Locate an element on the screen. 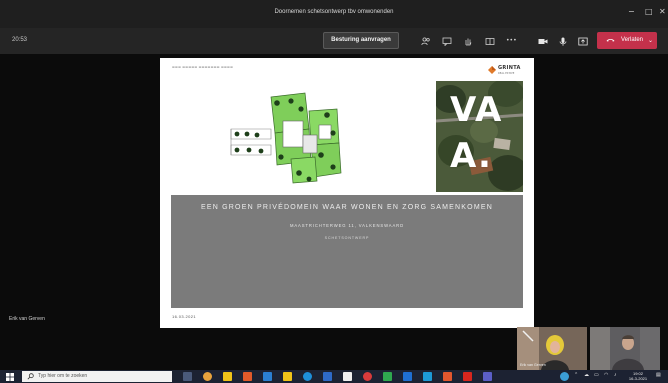 The image size is (668, 383). meeting-toolbar: 20:53 Besturing aanvragen ••• Verlaten ⌄ is located at coordinates (334, 41).